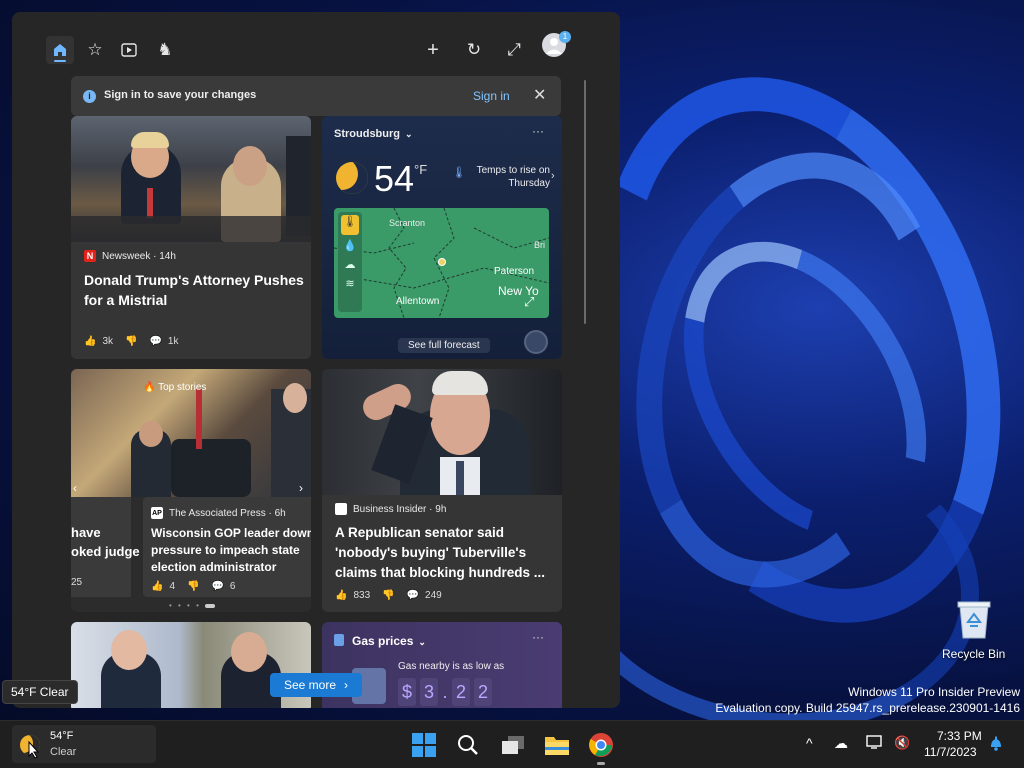 Image resolution: width=1024 pixels, height=768 pixels. Describe the element at coordinates (529, 302) in the screenshot. I see `expand-map-icon: ⤢` at that location.